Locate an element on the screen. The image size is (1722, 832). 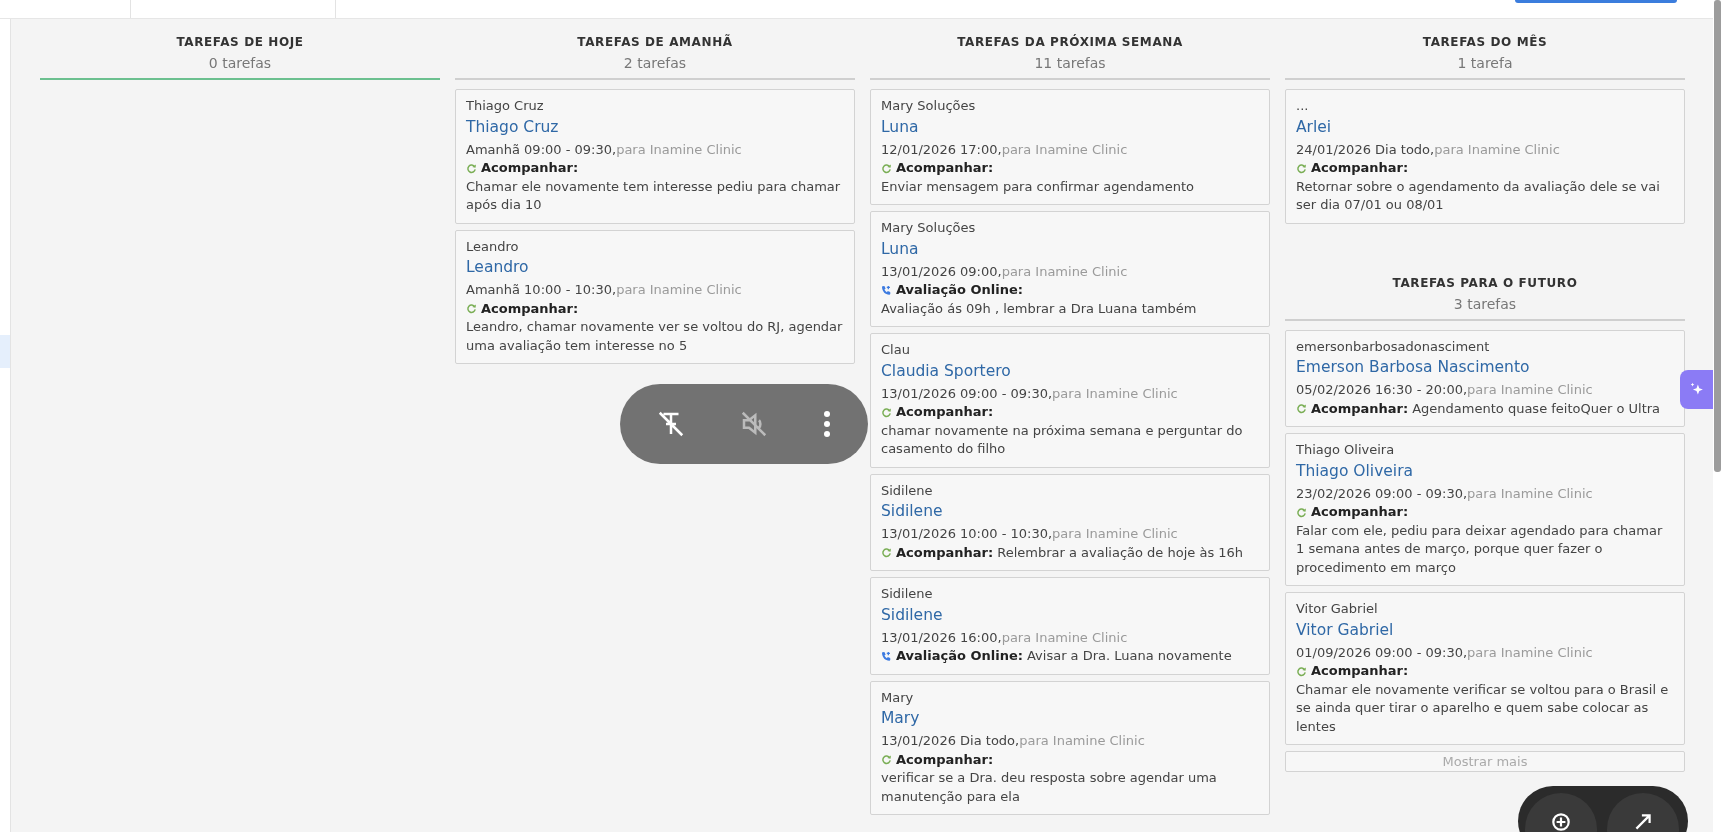
contact-link: Vitor Gabriel is located at coordinates (1485, 629).